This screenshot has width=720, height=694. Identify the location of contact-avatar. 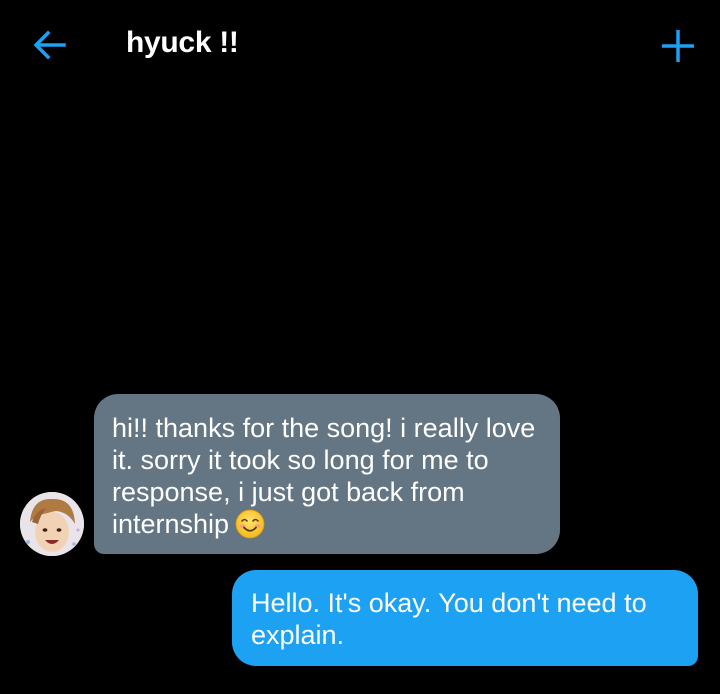
(52, 524).